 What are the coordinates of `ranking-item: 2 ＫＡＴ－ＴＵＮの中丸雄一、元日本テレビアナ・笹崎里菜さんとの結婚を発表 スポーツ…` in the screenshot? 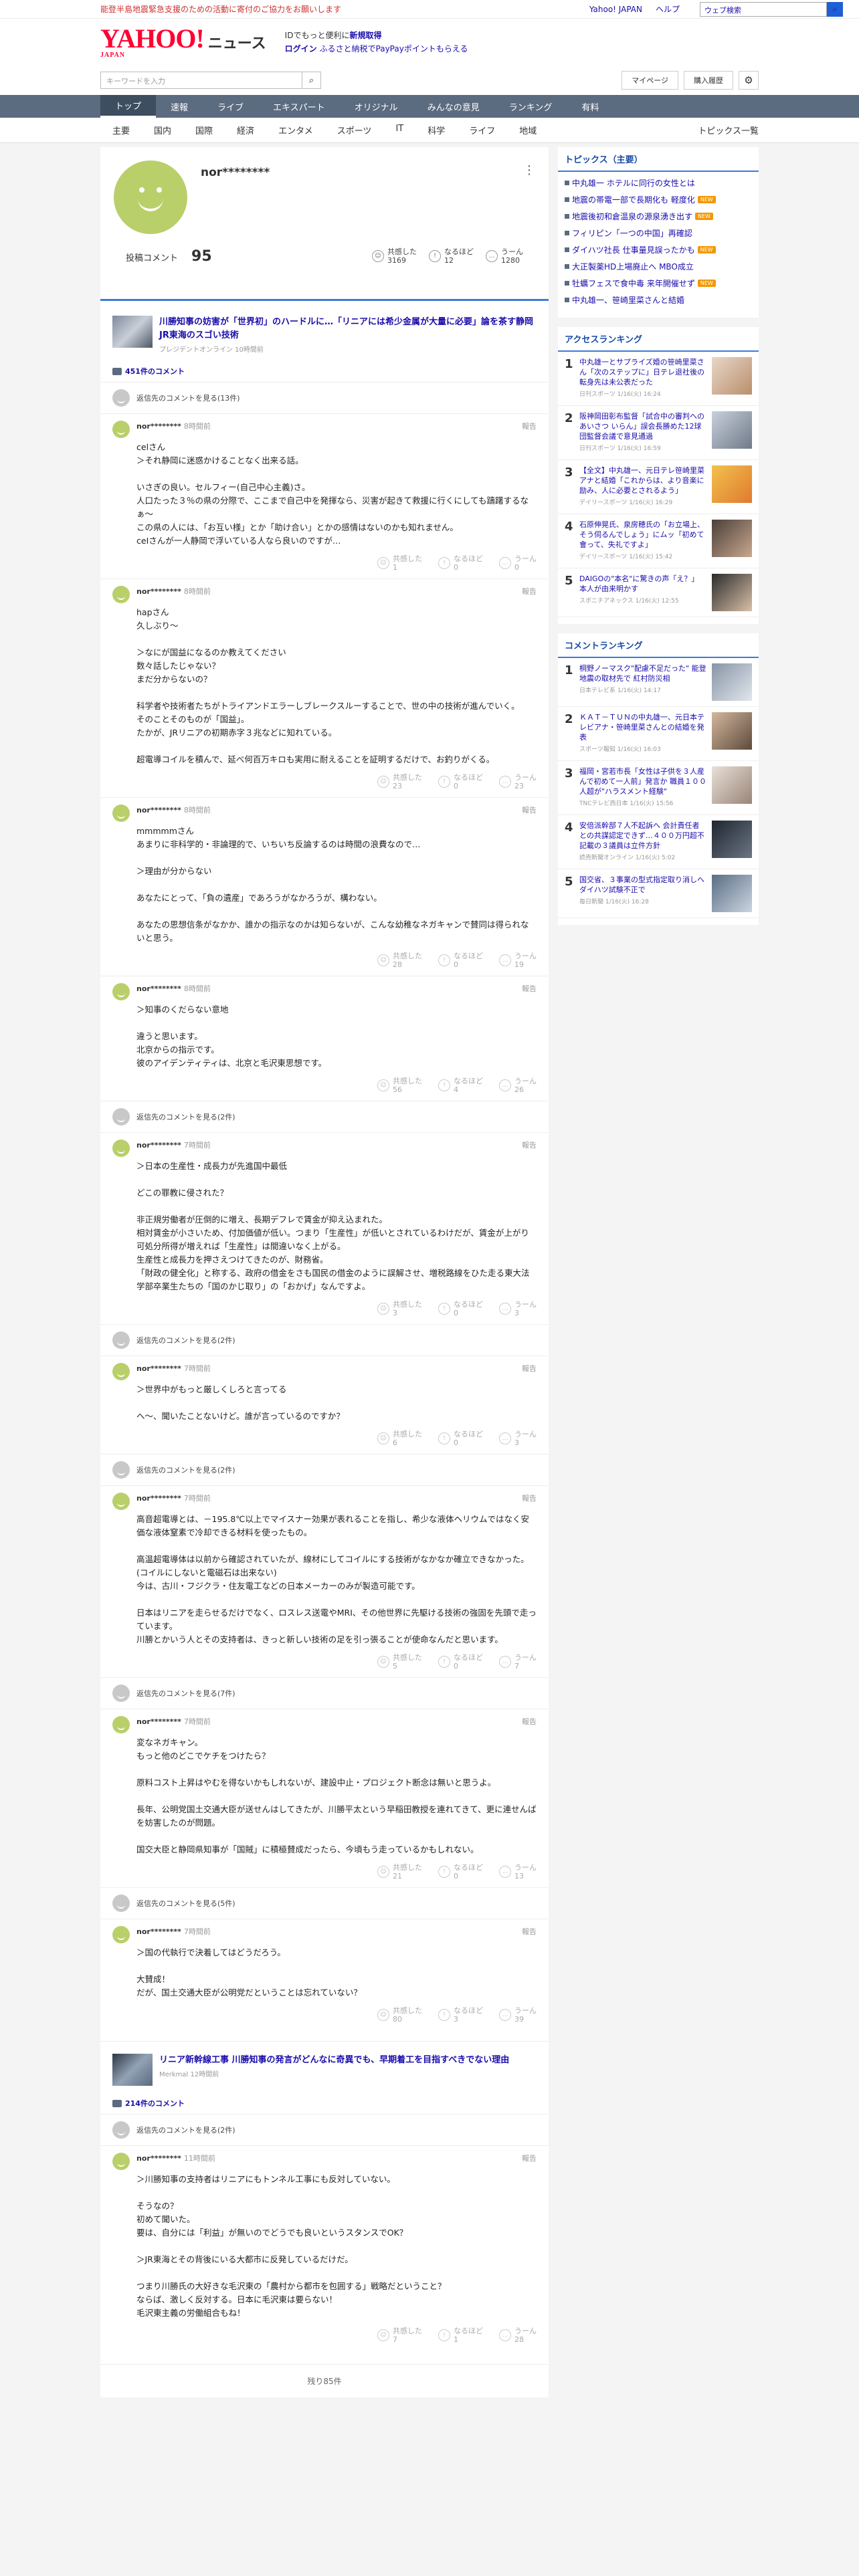 It's located at (658, 734).